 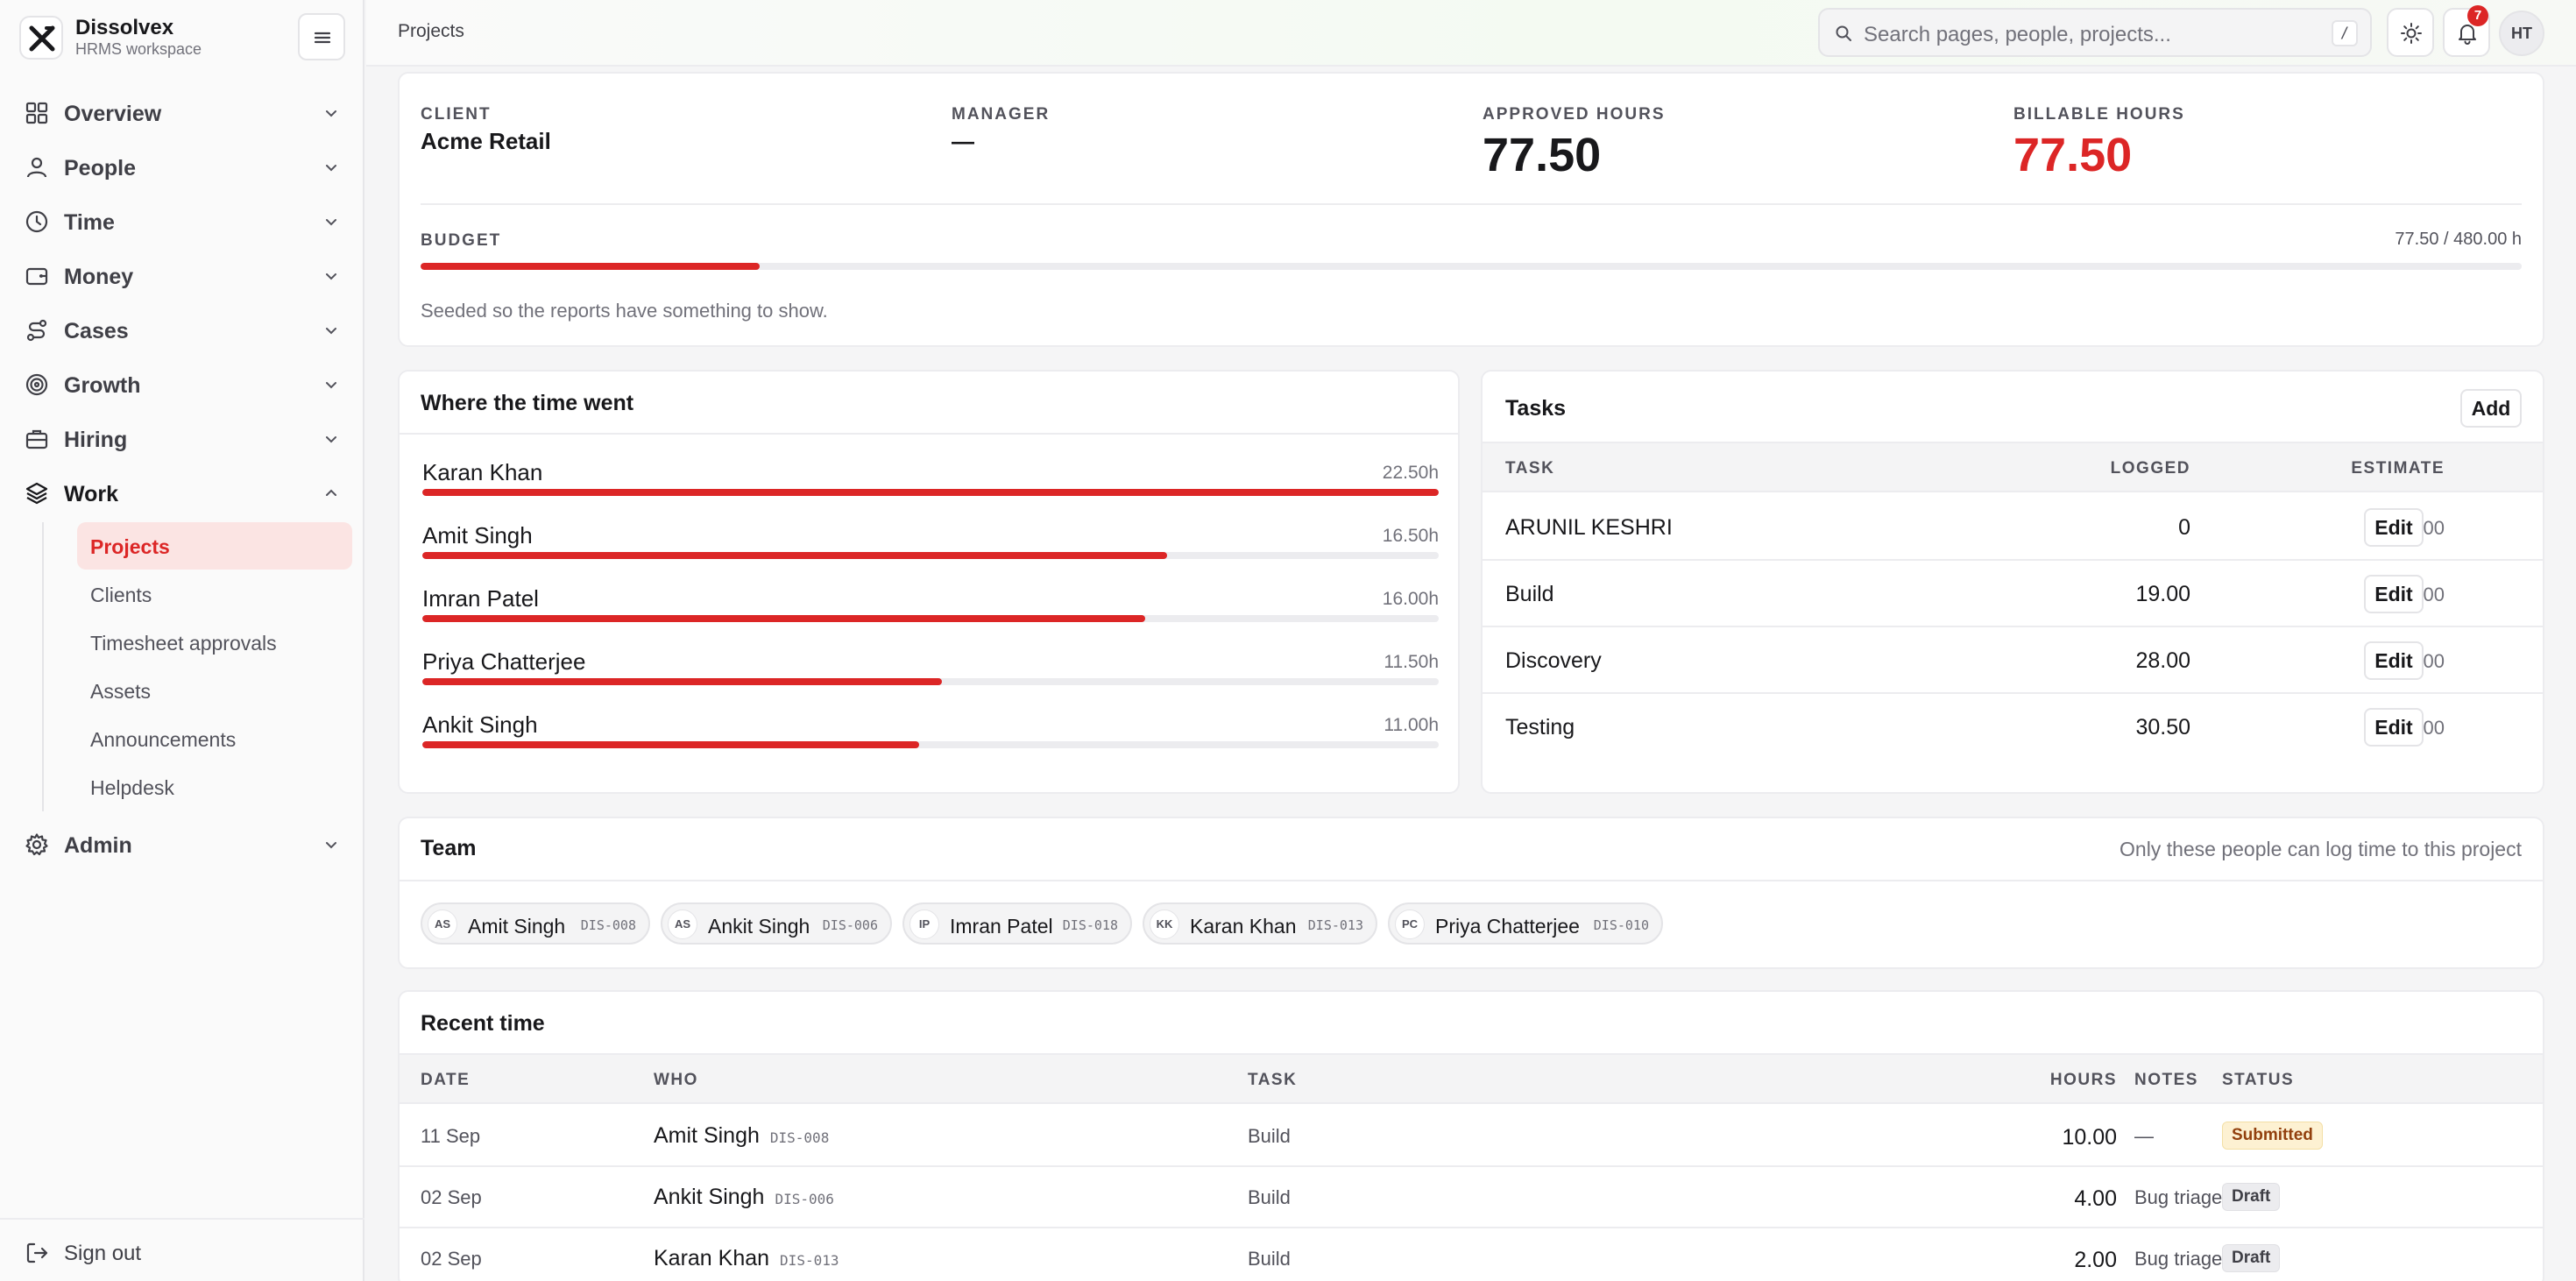 What do you see at coordinates (96, 440) in the screenshot?
I see `sidebar-item-label: Hiring` at bounding box center [96, 440].